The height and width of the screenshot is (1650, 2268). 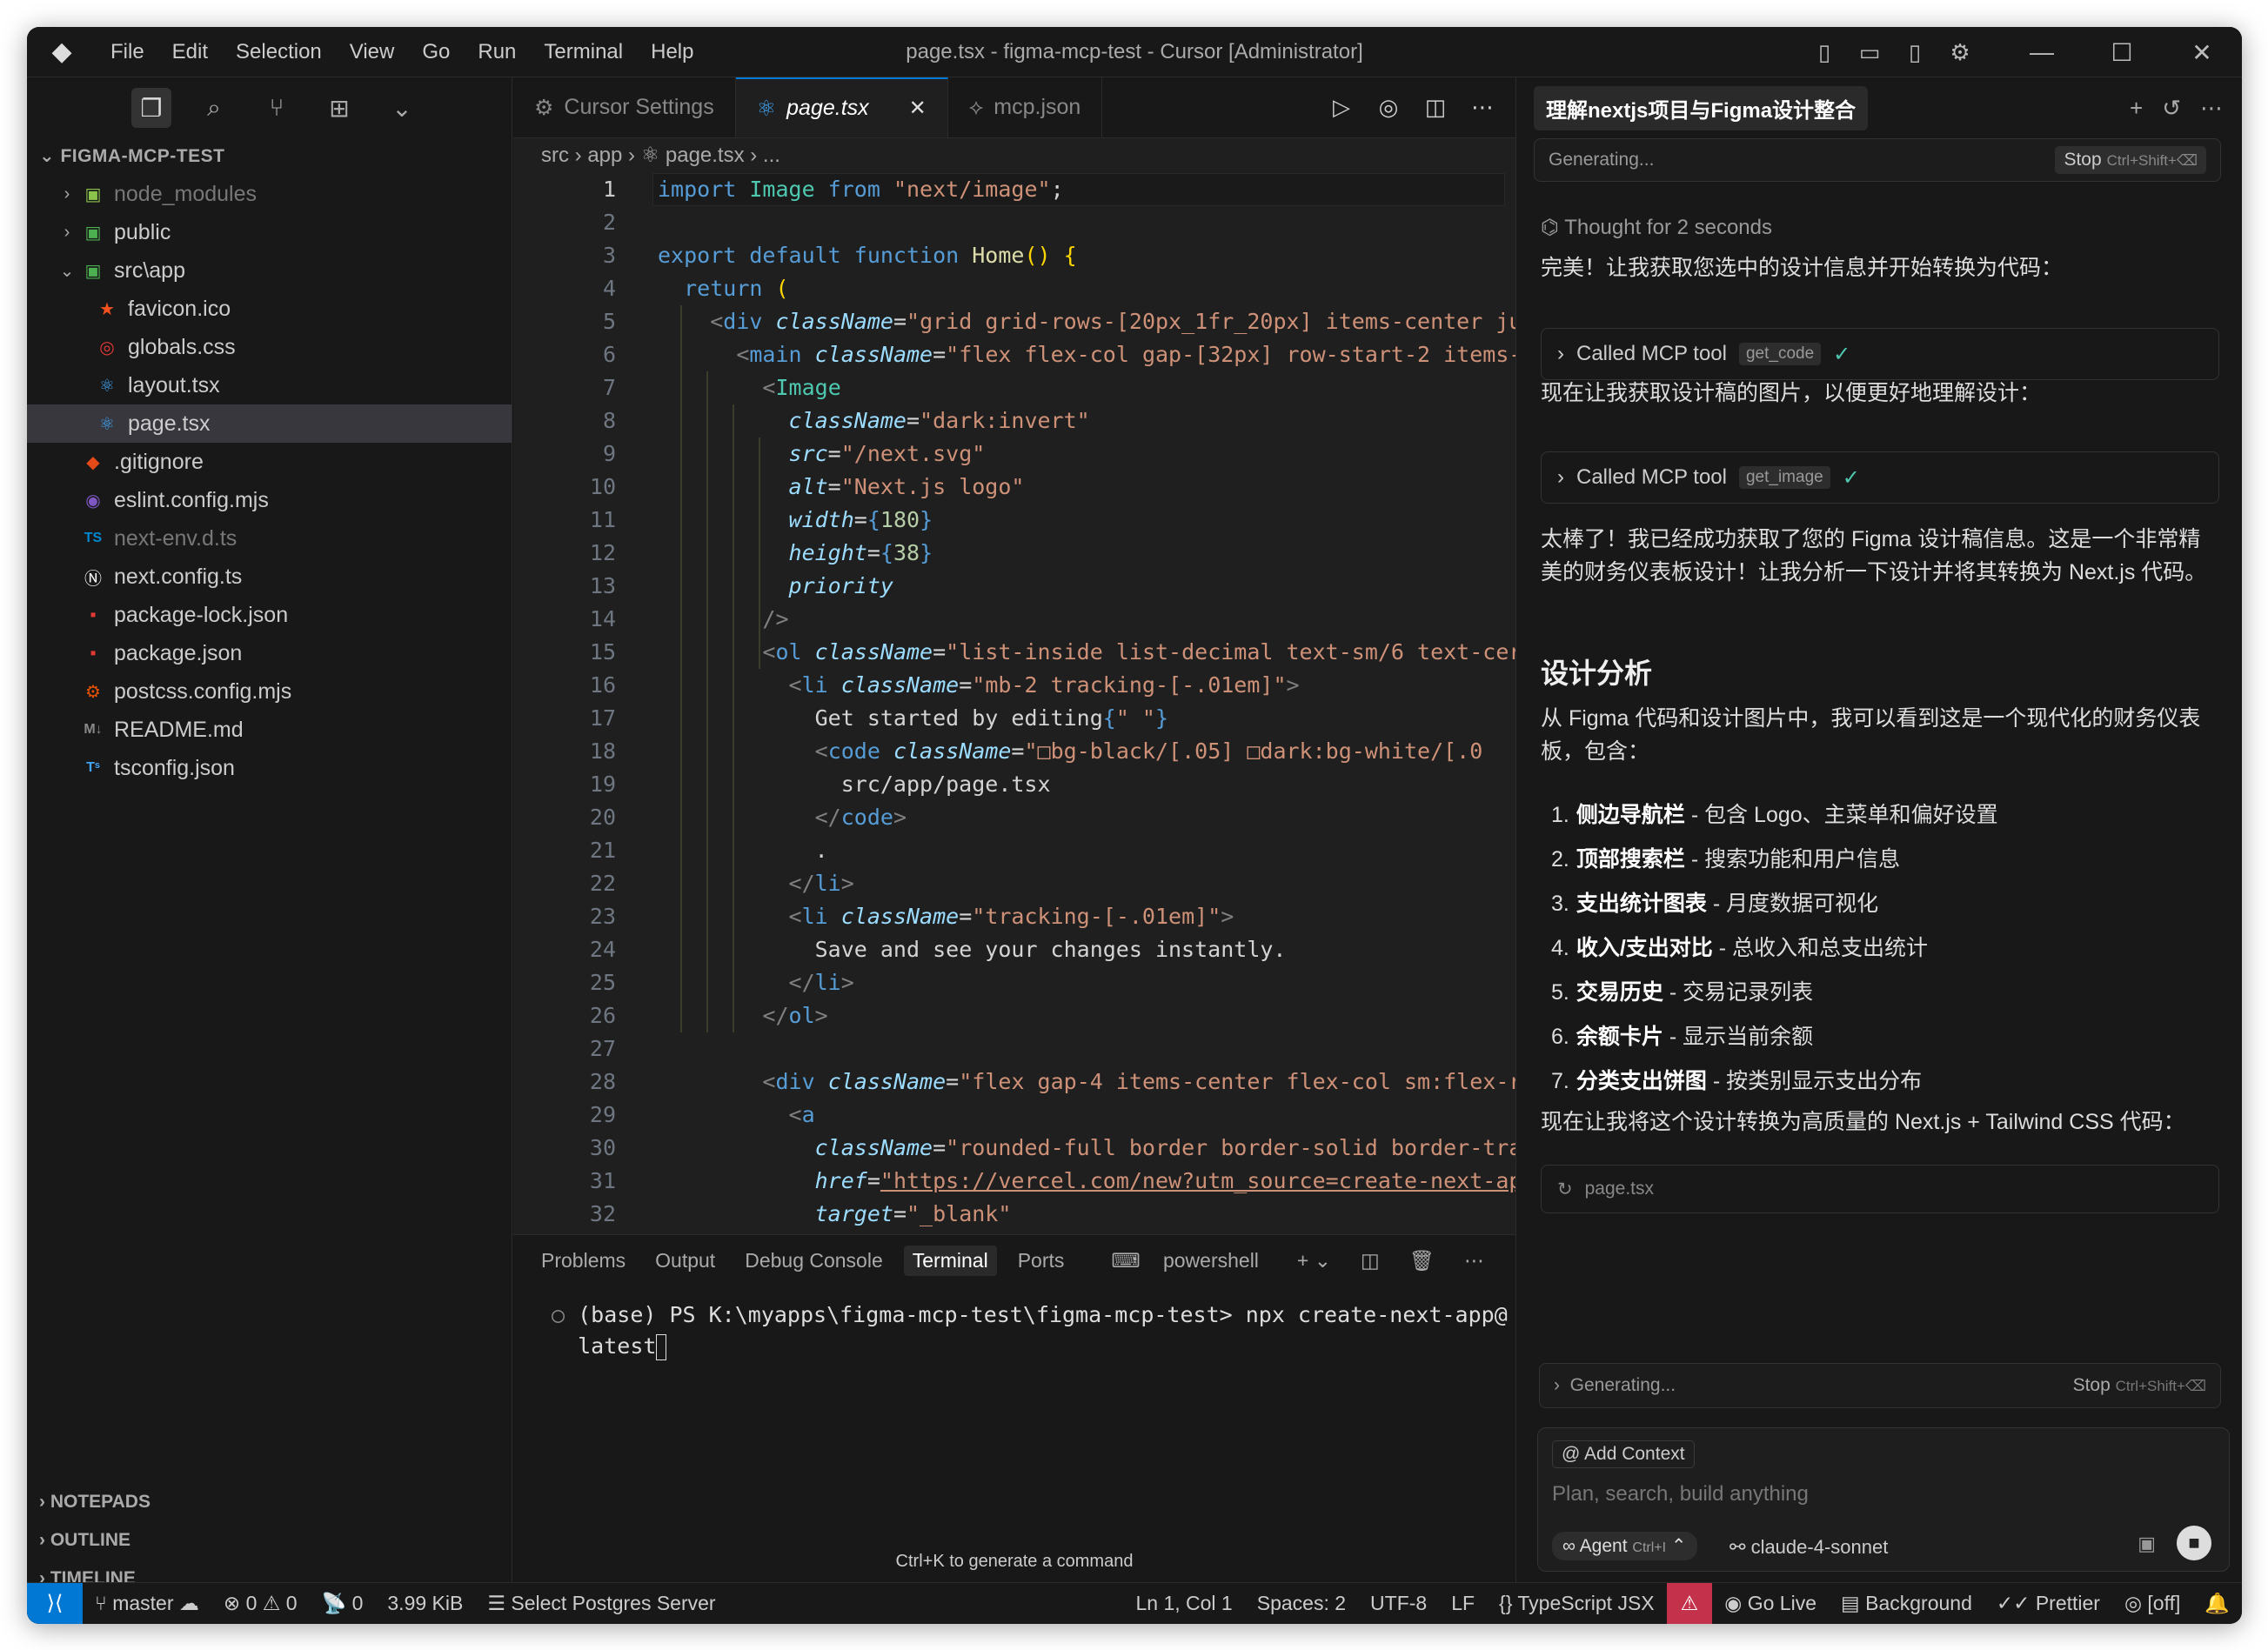 What do you see at coordinates (2122, 52) in the screenshot?
I see `maximize-icon: ☐` at bounding box center [2122, 52].